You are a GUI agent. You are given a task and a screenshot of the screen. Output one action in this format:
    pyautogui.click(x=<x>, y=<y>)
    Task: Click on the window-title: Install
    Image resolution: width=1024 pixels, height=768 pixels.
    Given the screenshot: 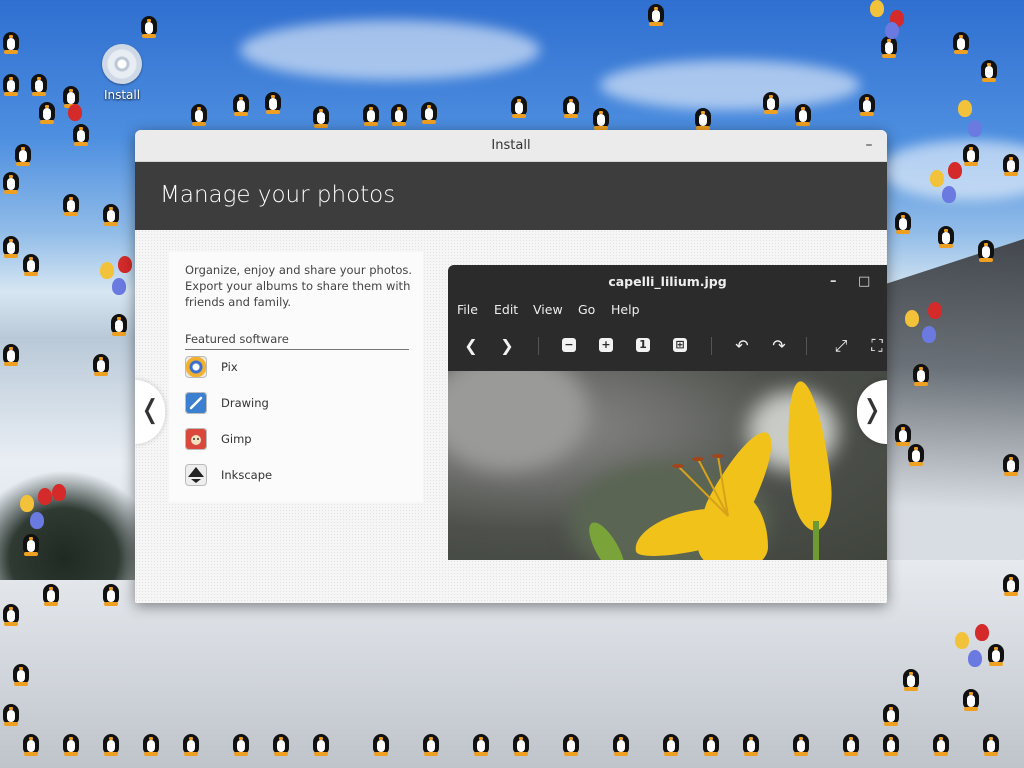 What is the action you would take?
    pyautogui.click(x=511, y=145)
    